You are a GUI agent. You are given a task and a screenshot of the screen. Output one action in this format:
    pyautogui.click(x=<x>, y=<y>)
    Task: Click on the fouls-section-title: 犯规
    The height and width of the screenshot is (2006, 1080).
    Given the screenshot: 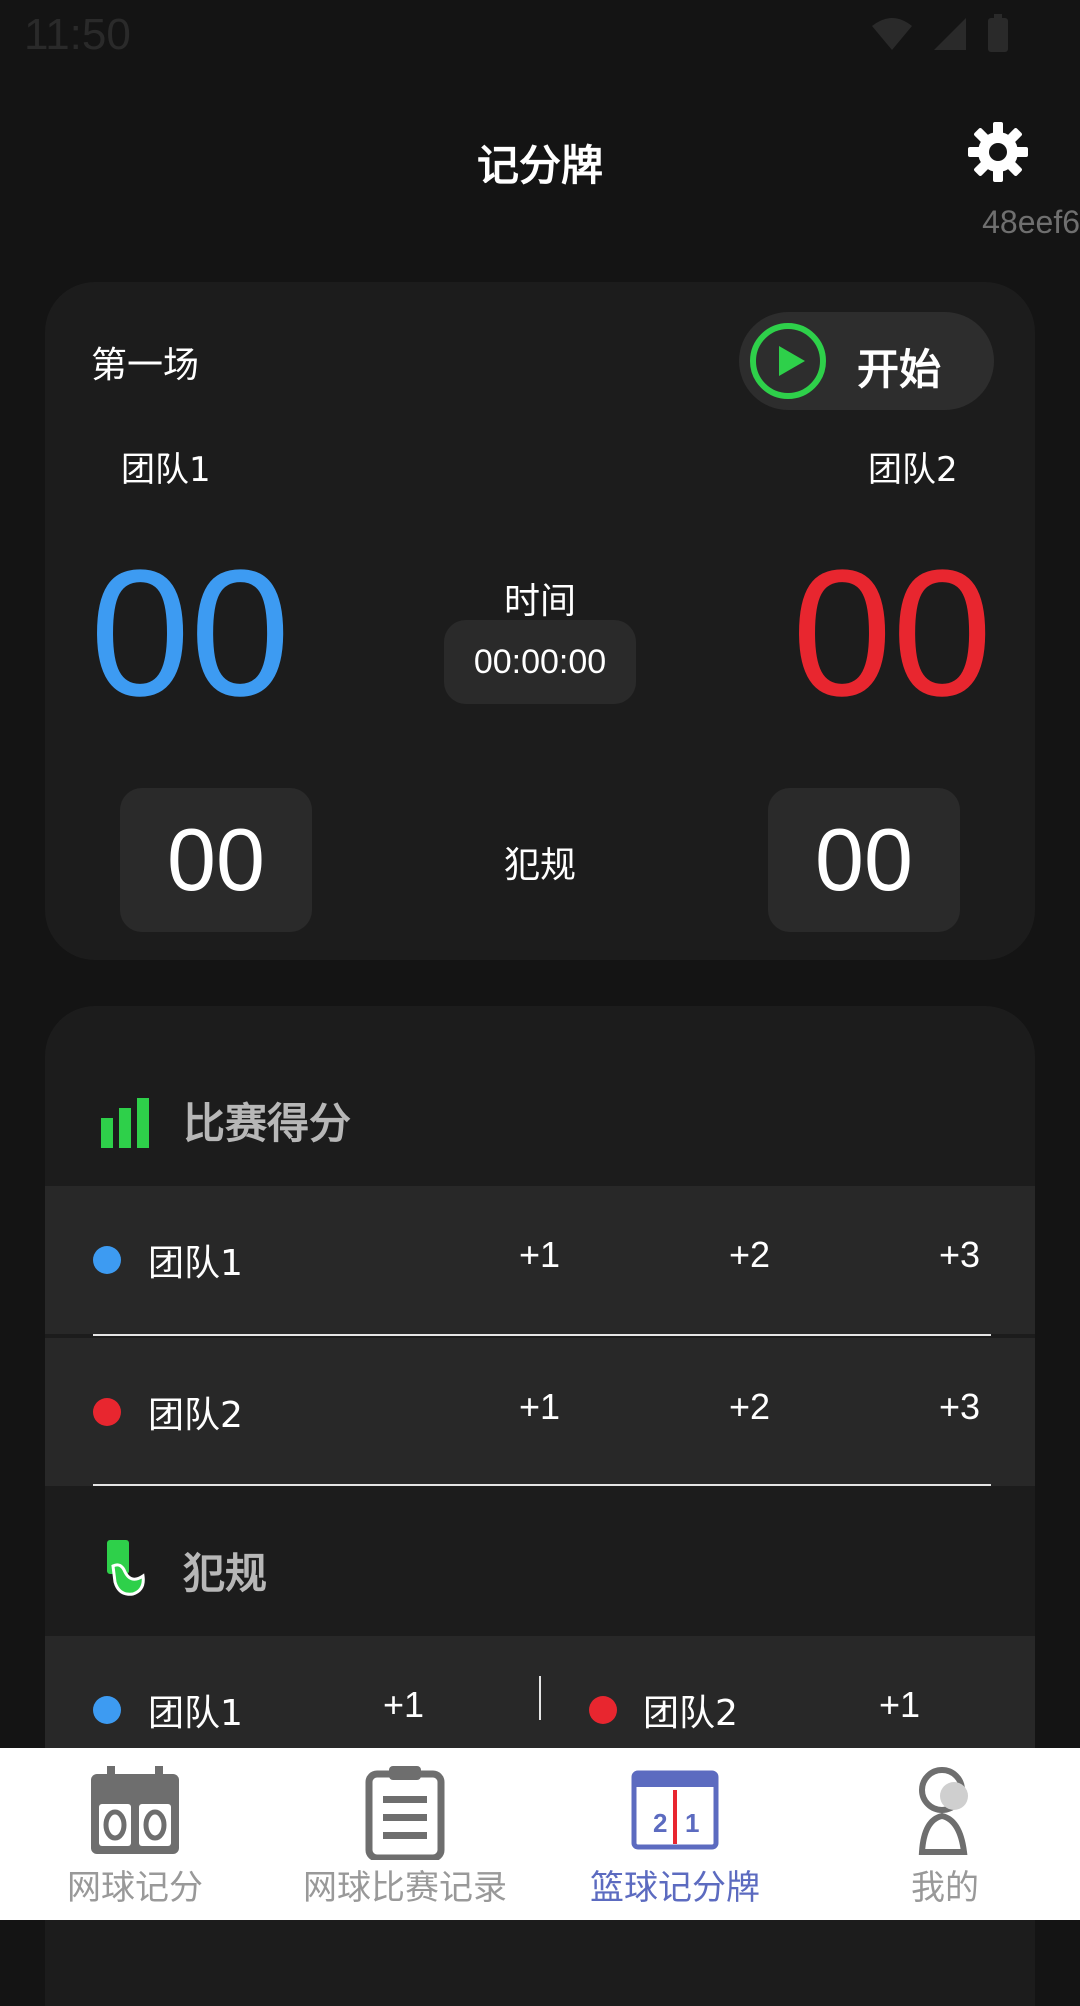 What is the action you would take?
    pyautogui.click(x=225, y=1573)
    